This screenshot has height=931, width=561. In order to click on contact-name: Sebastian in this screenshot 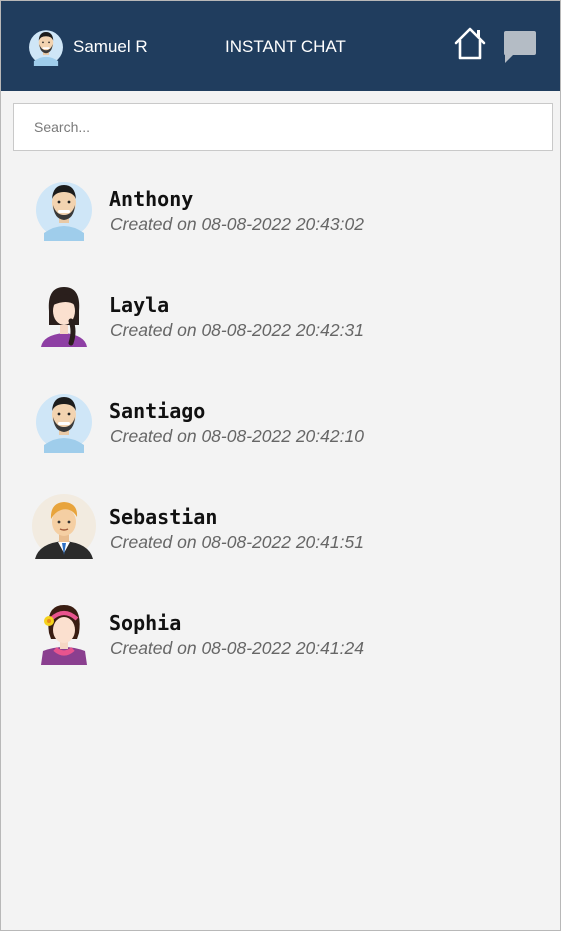, I will do `click(163, 517)`.